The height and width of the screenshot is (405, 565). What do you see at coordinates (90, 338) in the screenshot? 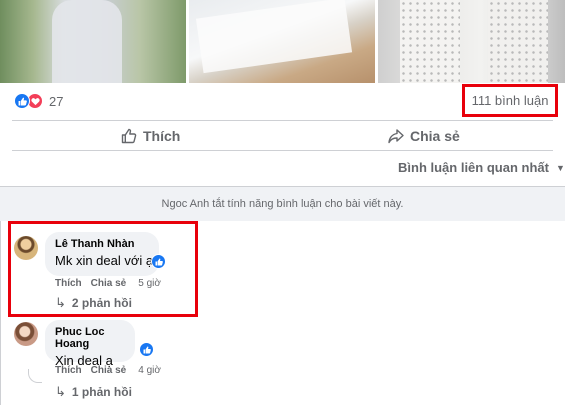
I see `comment-author: Phuc Loc Hoang` at bounding box center [90, 338].